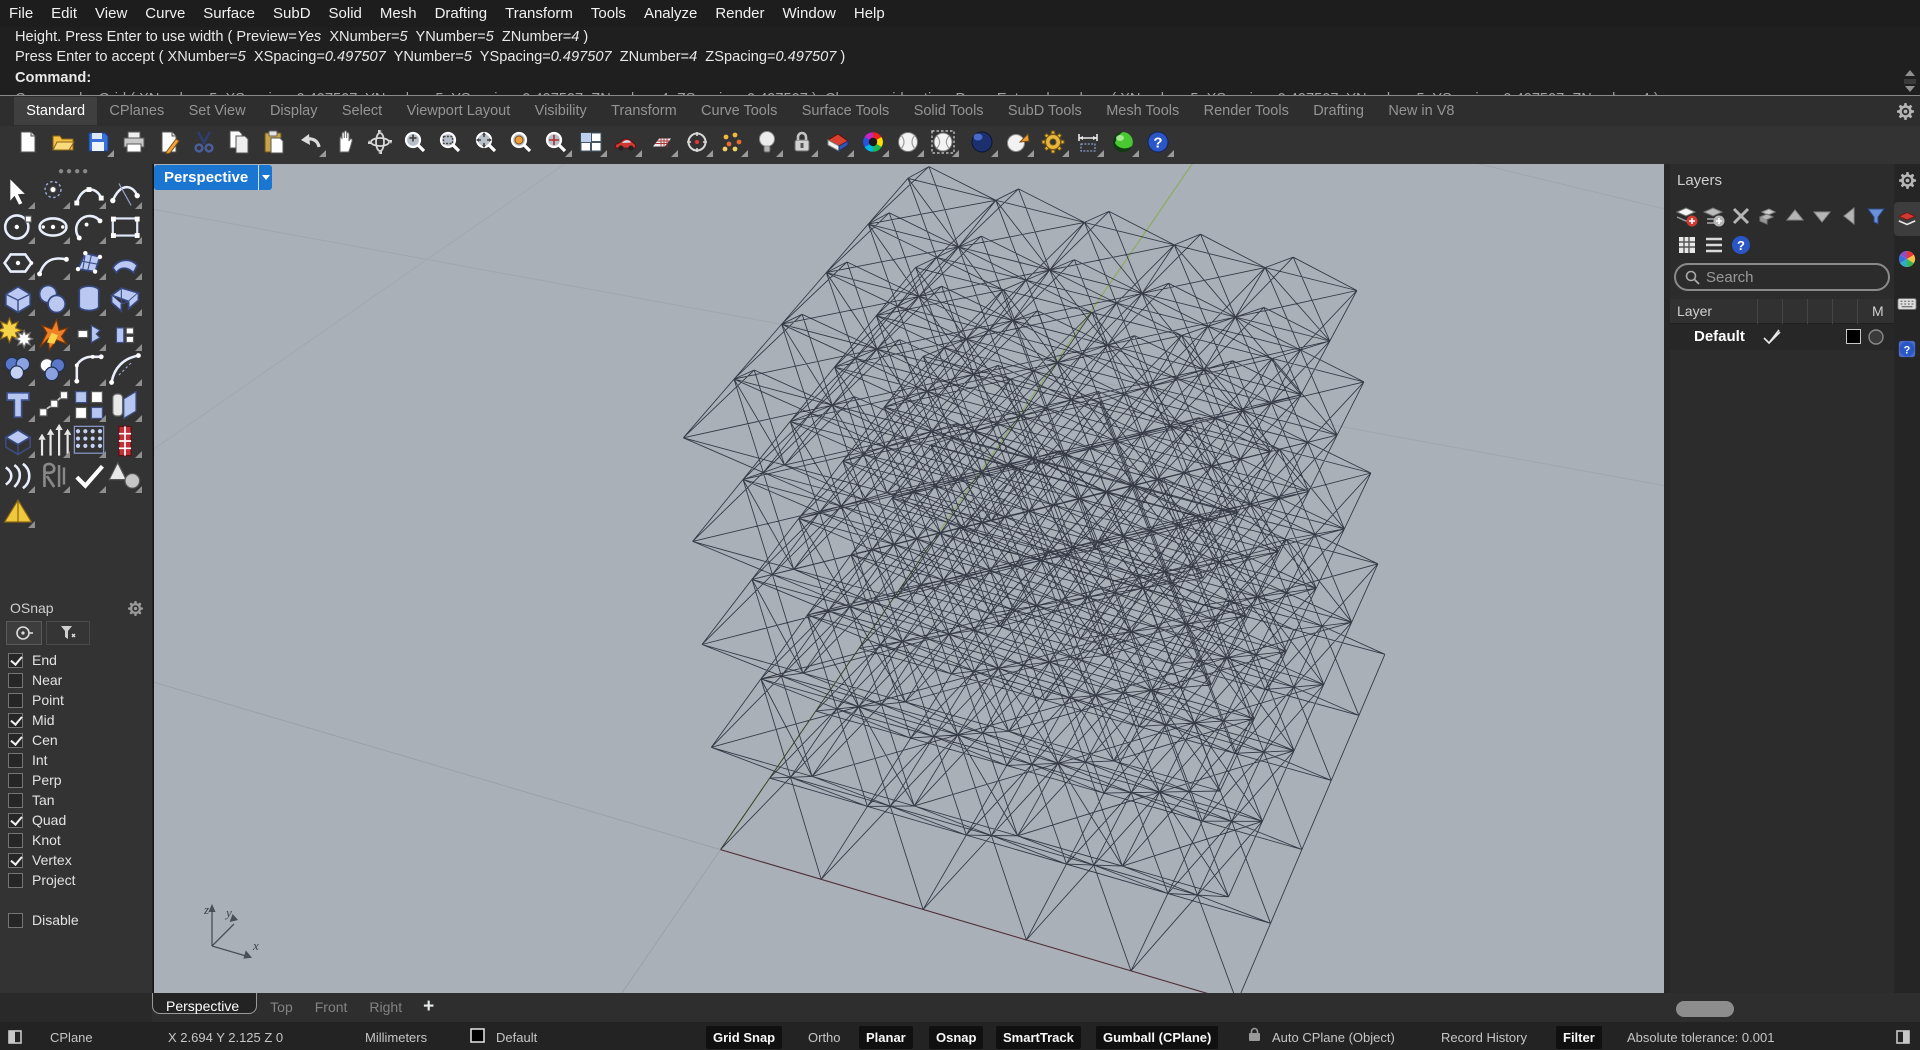  What do you see at coordinates (255, 945) in the screenshot?
I see `svg-text: x` at bounding box center [255, 945].